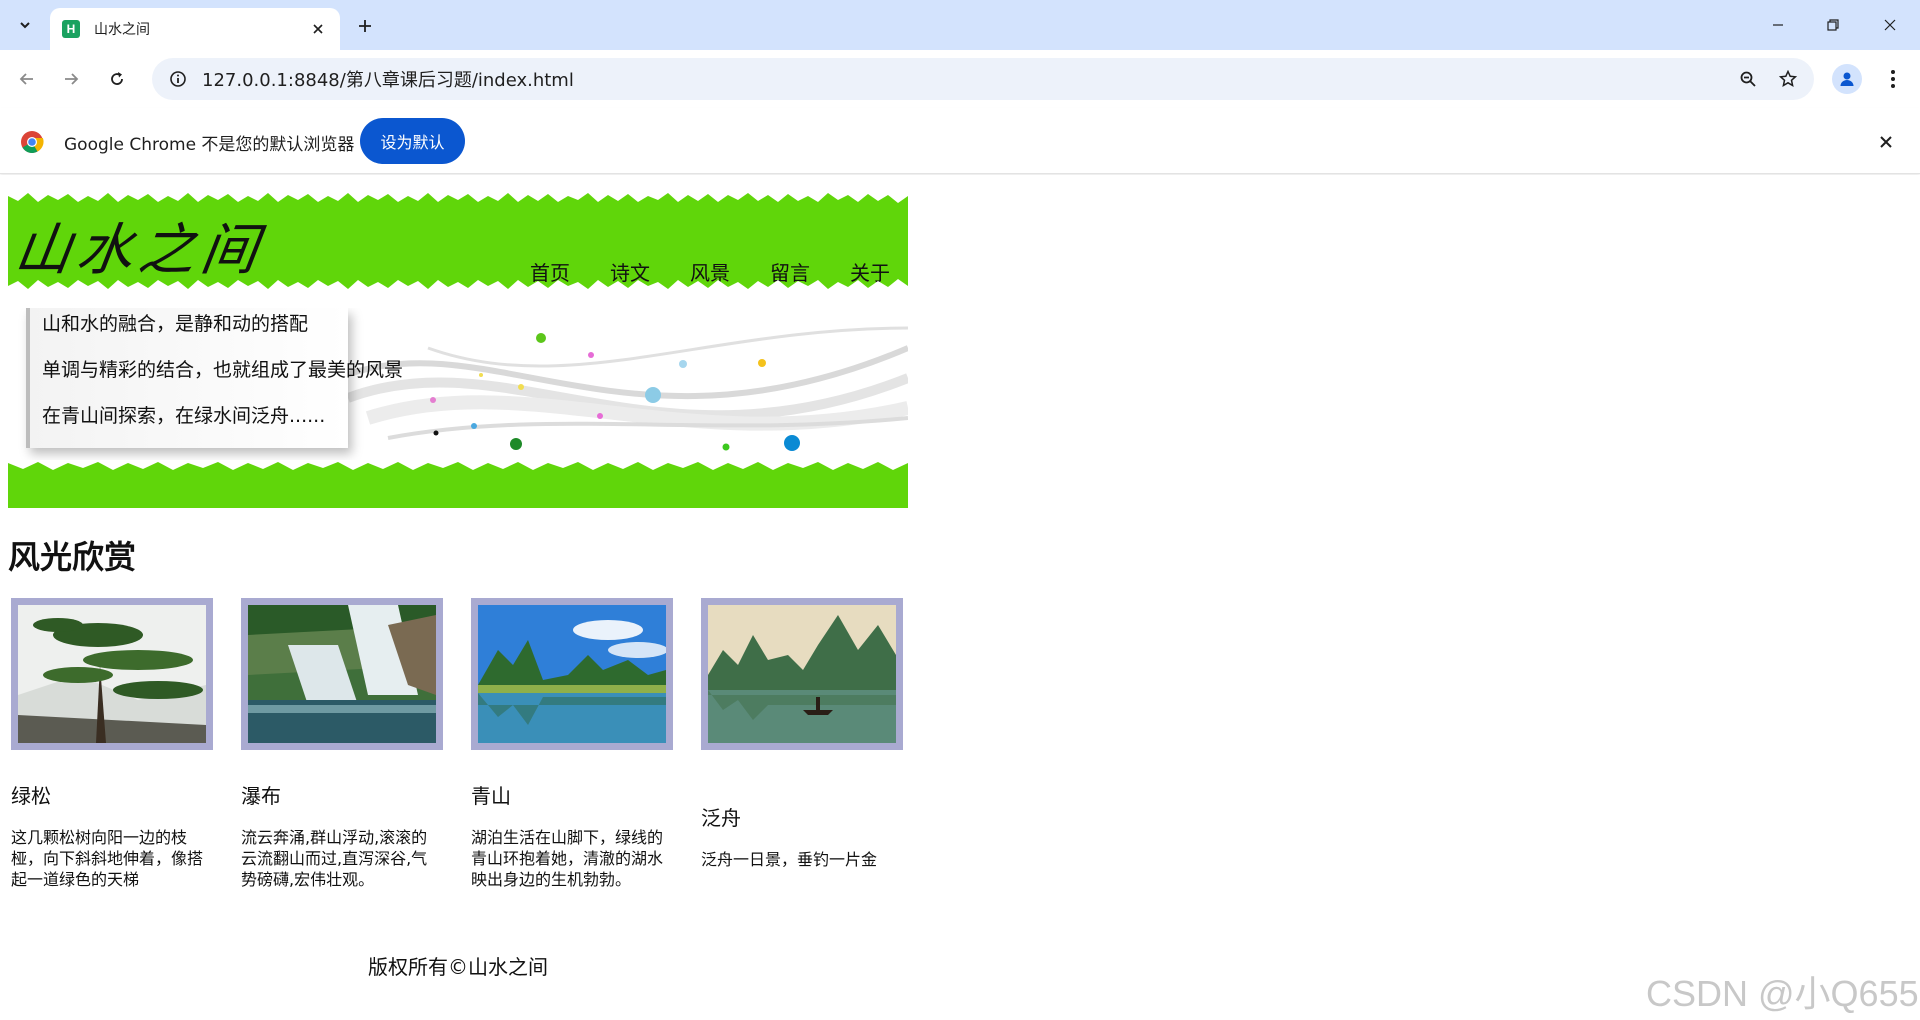 The image size is (1920, 1020). I want to click on gallery-item-desc: 湖泊生活在山脚下，绿线的青山环抱着她，清澈的湖水映出身边的生机勃勃。, so click(567, 858).